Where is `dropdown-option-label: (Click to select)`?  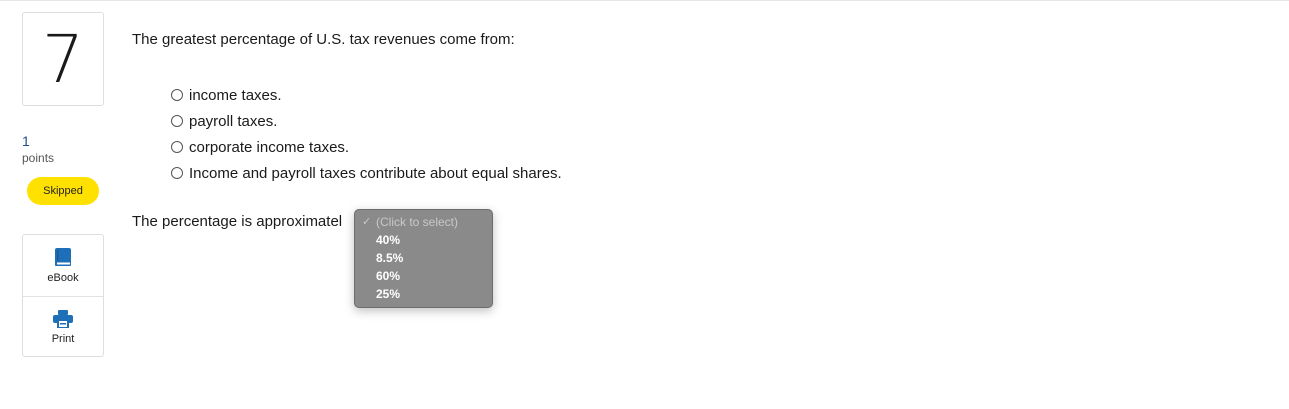
dropdown-option-label: (Click to select) is located at coordinates (417, 222).